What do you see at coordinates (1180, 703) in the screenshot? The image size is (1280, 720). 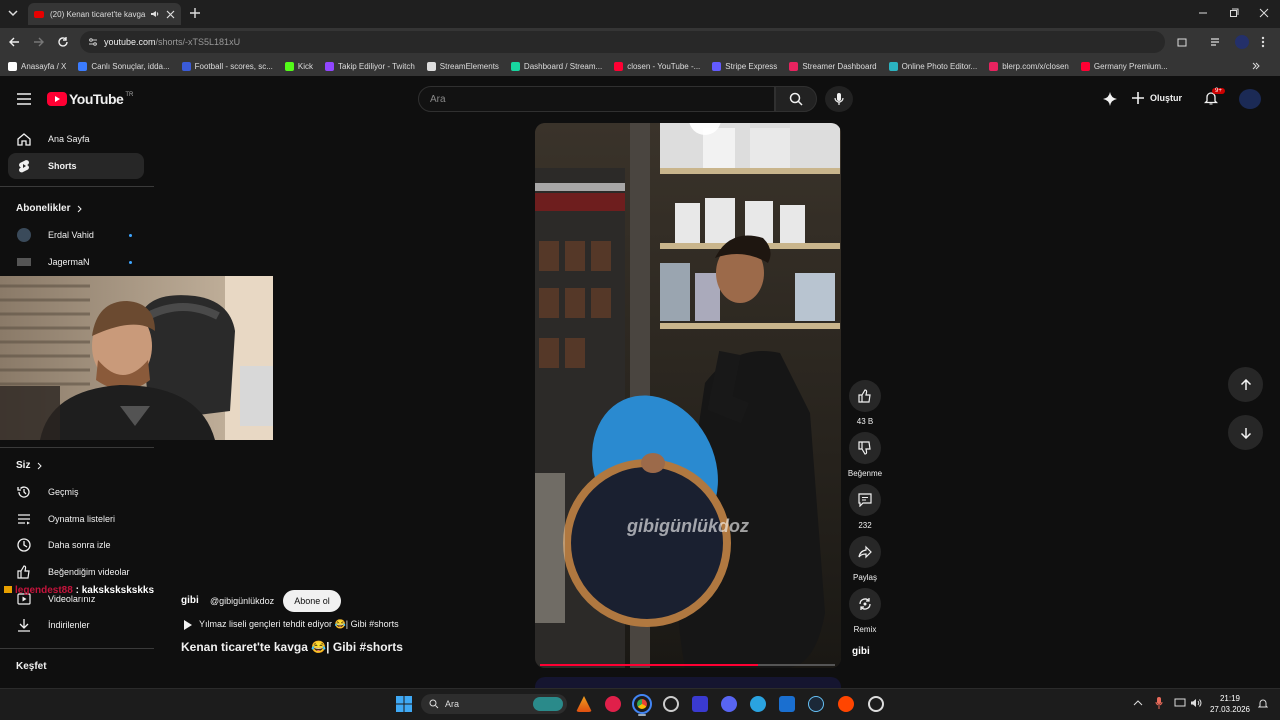 I see `network-icon` at bounding box center [1180, 703].